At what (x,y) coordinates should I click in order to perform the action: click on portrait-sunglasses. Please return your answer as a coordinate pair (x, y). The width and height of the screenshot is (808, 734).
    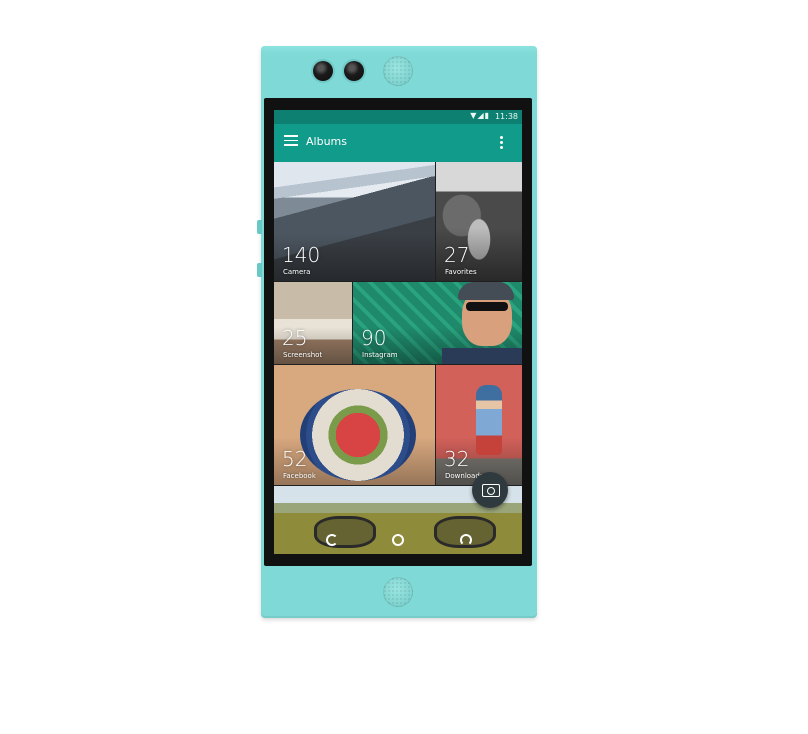
    Looking at the image, I should click on (487, 306).